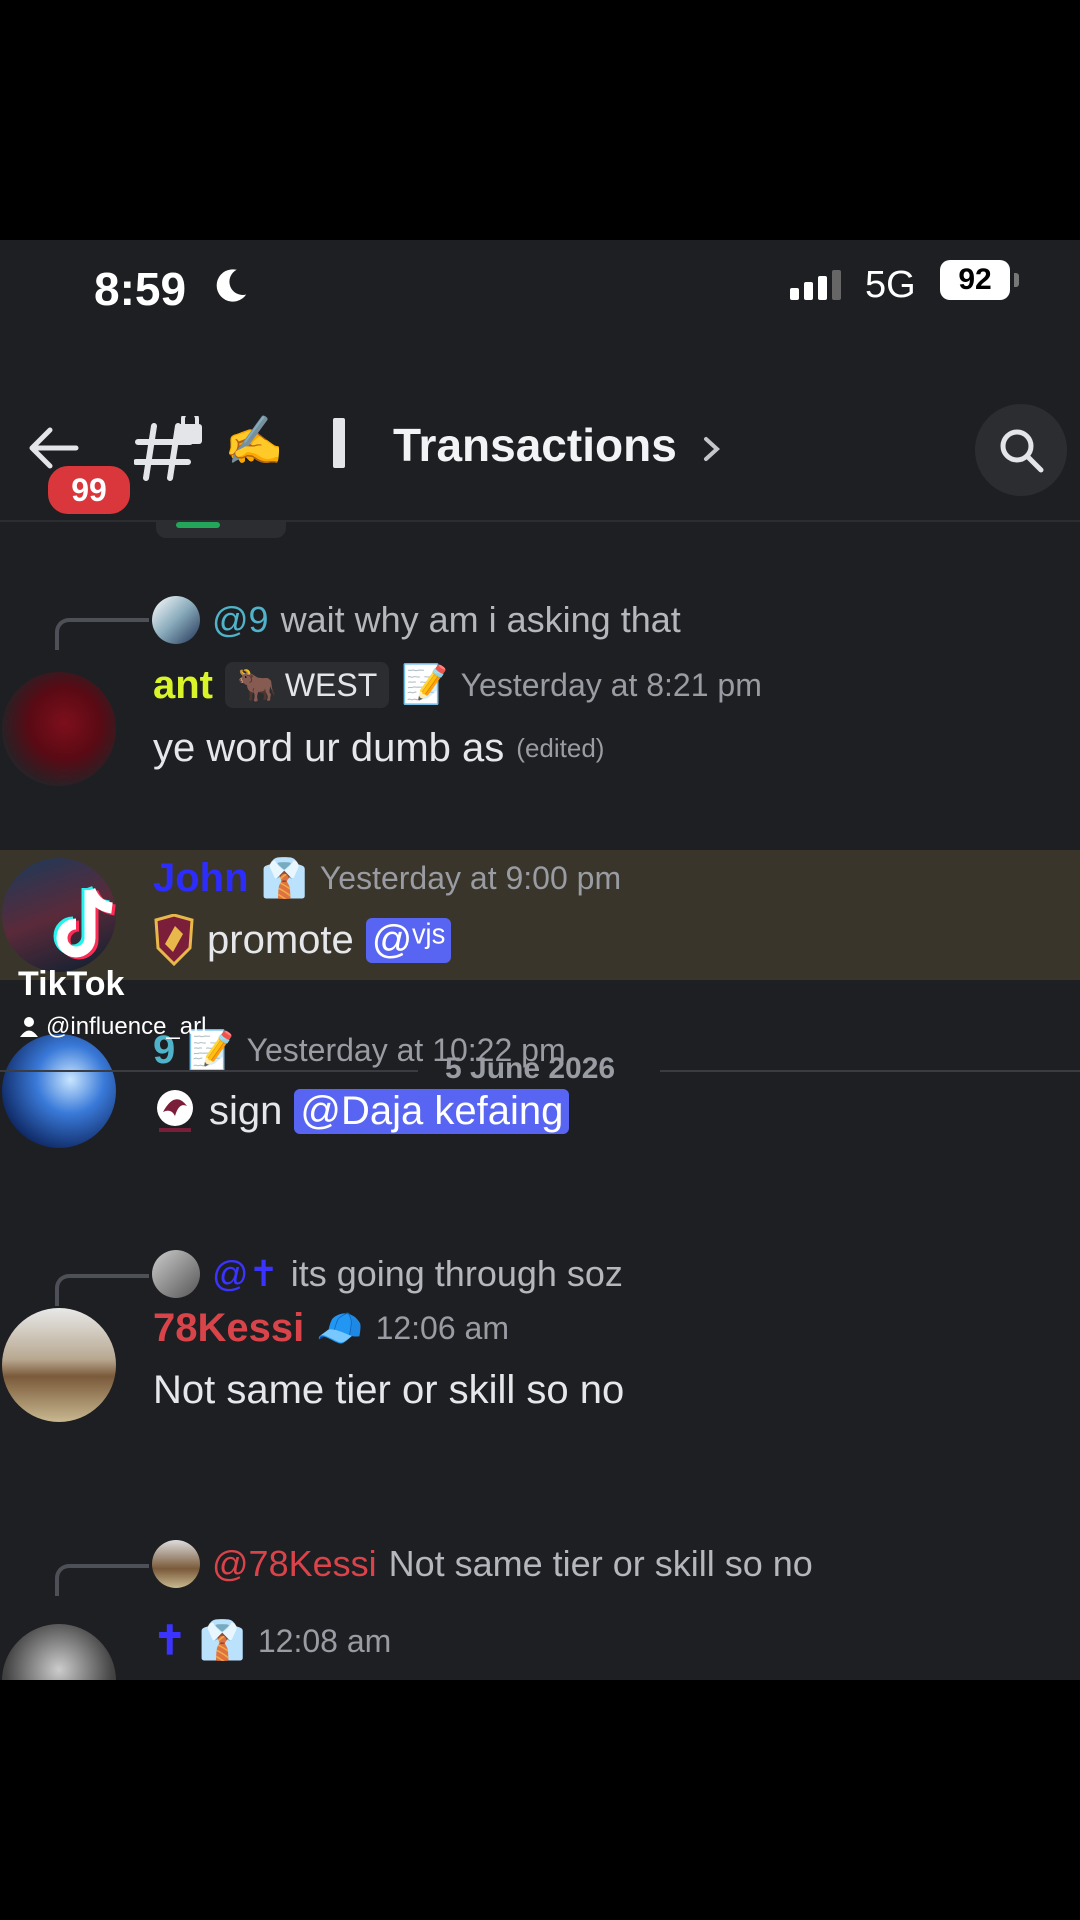 The image size is (1080, 1920). What do you see at coordinates (540, 915) in the screenshot?
I see `message-john: John 👔 Yesterday at 9:00 pm promote @ᵛʲˢ` at bounding box center [540, 915].